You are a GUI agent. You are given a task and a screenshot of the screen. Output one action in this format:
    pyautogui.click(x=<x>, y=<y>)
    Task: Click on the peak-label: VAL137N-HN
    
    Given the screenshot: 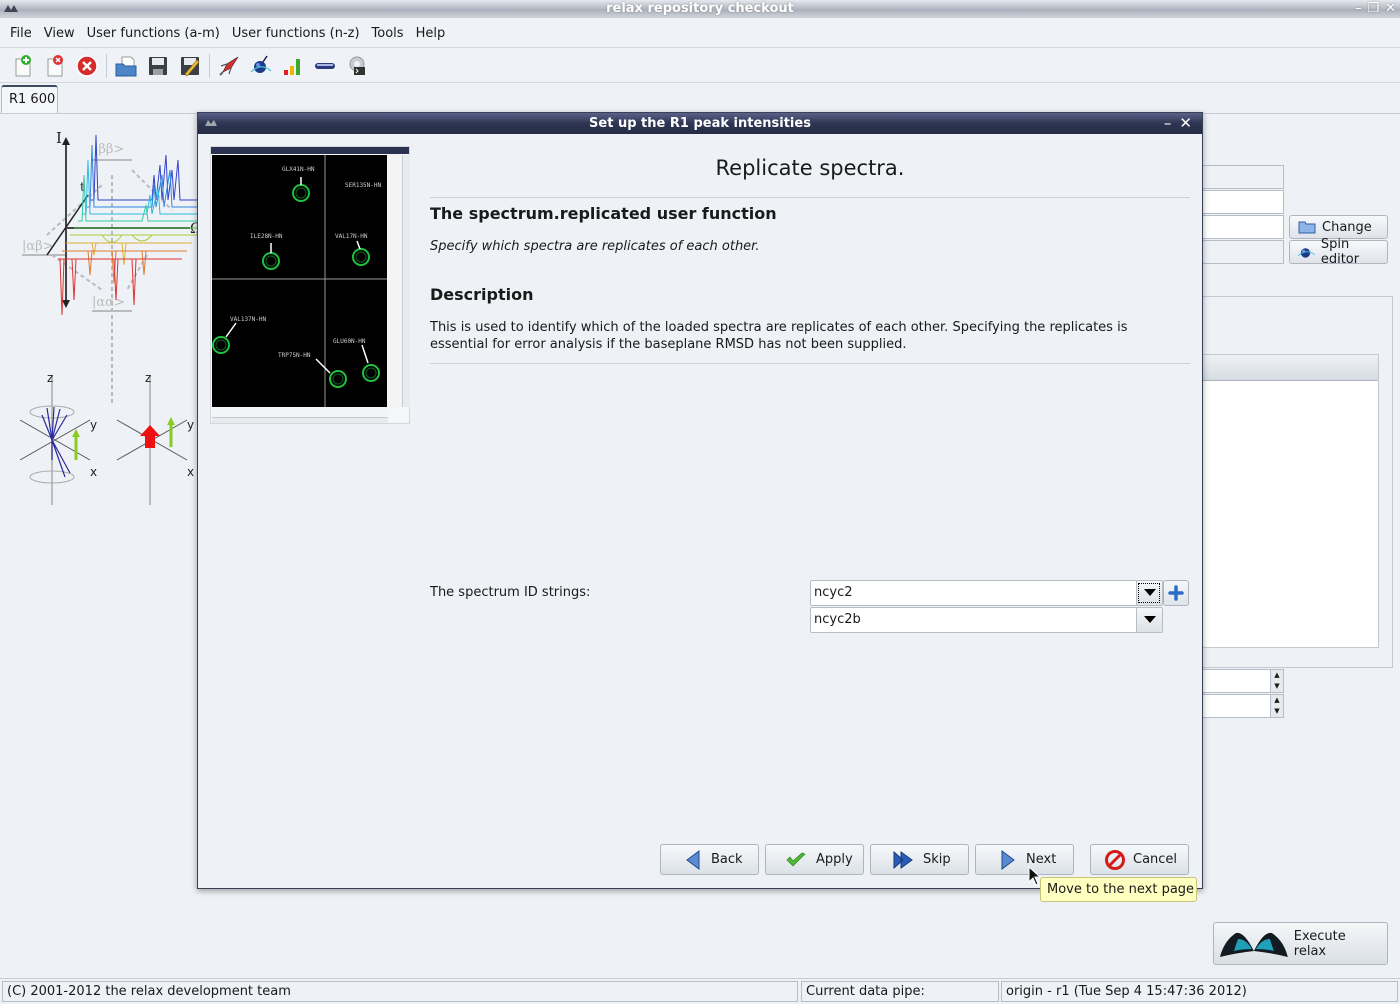 What is the action you would take?
    pyautogui.click(x=248, y=319)
    